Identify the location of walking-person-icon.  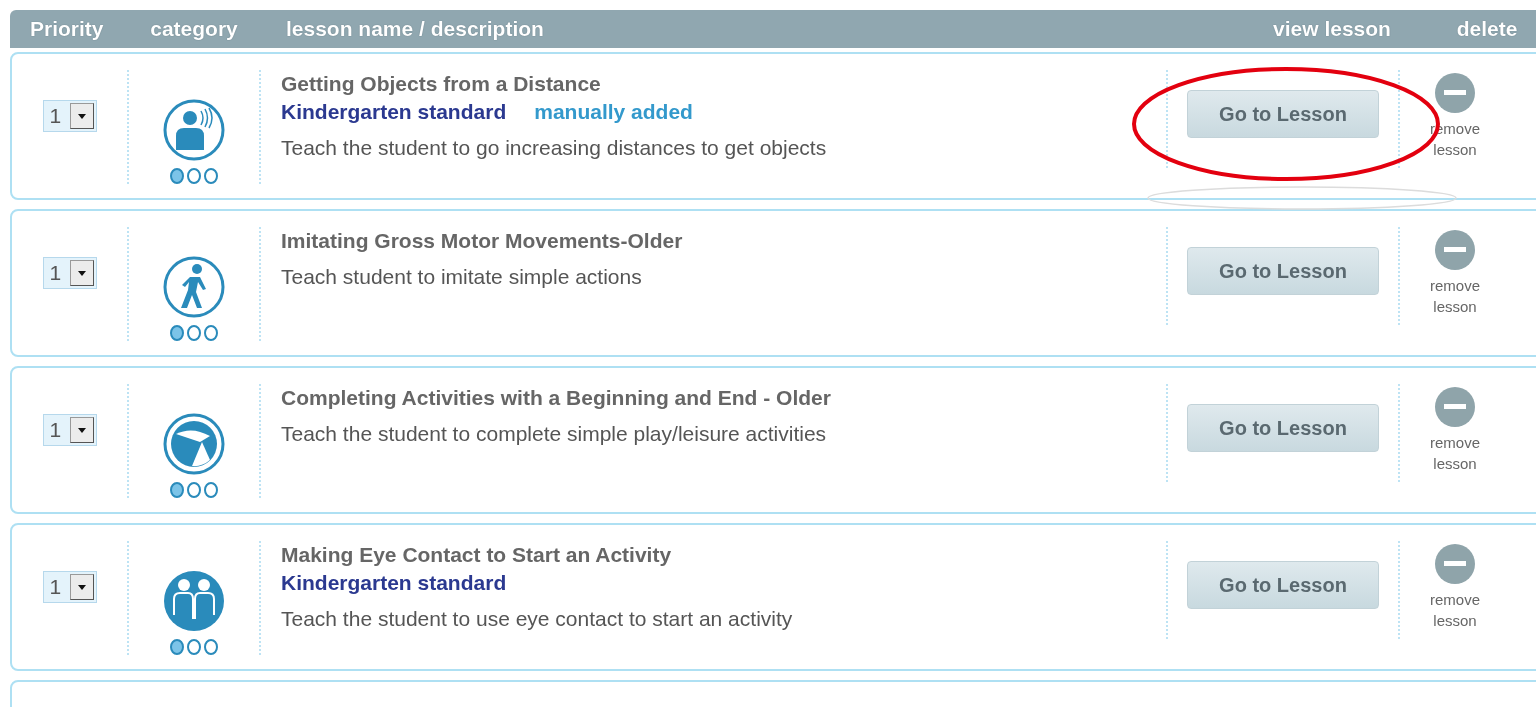
(194, 287).